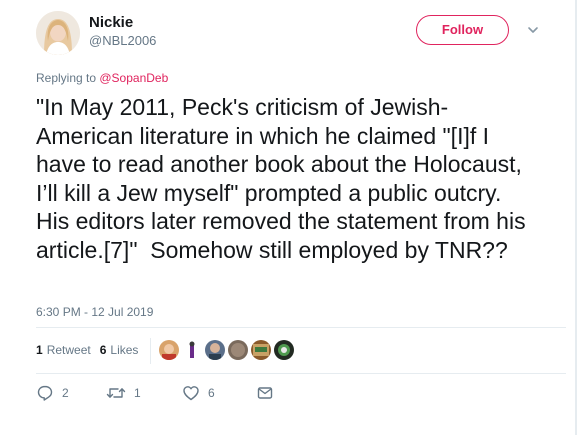 The width and height of the screenshot is (577, 435). I want to click on user-avatar, so click(58, 33).